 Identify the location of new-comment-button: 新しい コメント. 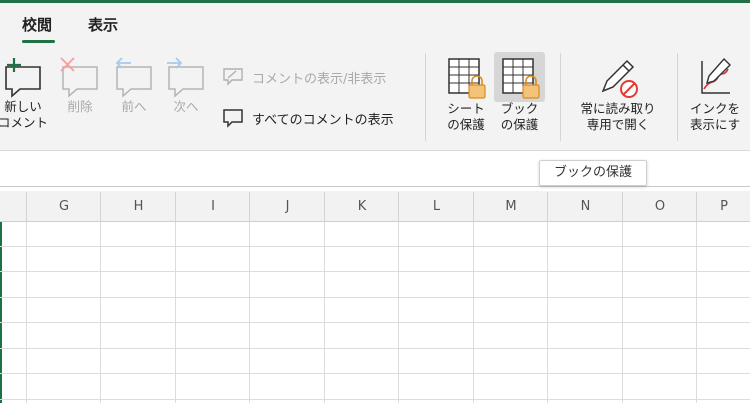
(25, 93).